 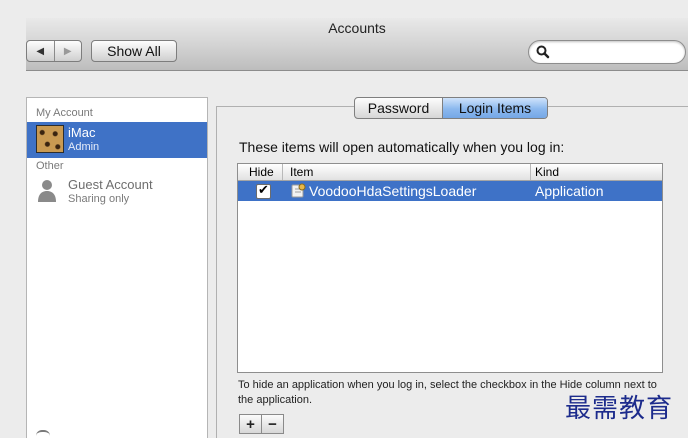 What do you see at coordinates (619, 409) in the screenshot?
I see `watermark: 最需教育` at bounding box center [619, 409].